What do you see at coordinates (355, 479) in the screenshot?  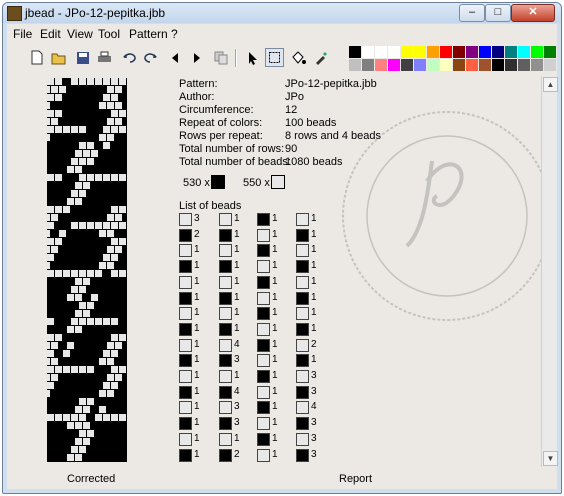 I see `report-tab-label: Report` at bounding box center [355, 479].